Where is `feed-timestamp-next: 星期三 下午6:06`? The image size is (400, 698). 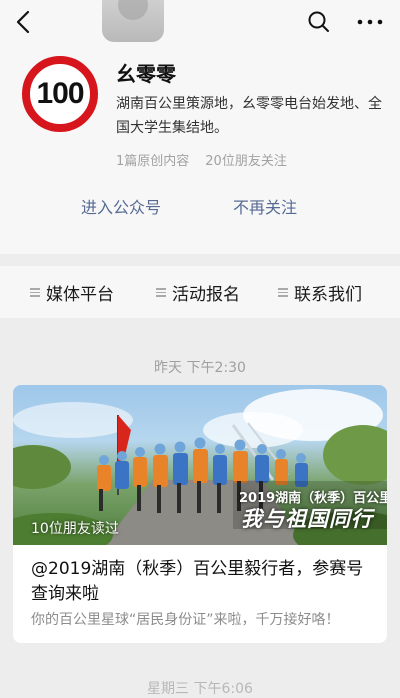 feed-timestamp-next: 星期三 下午6:06 is located at coordinates (200, 689).